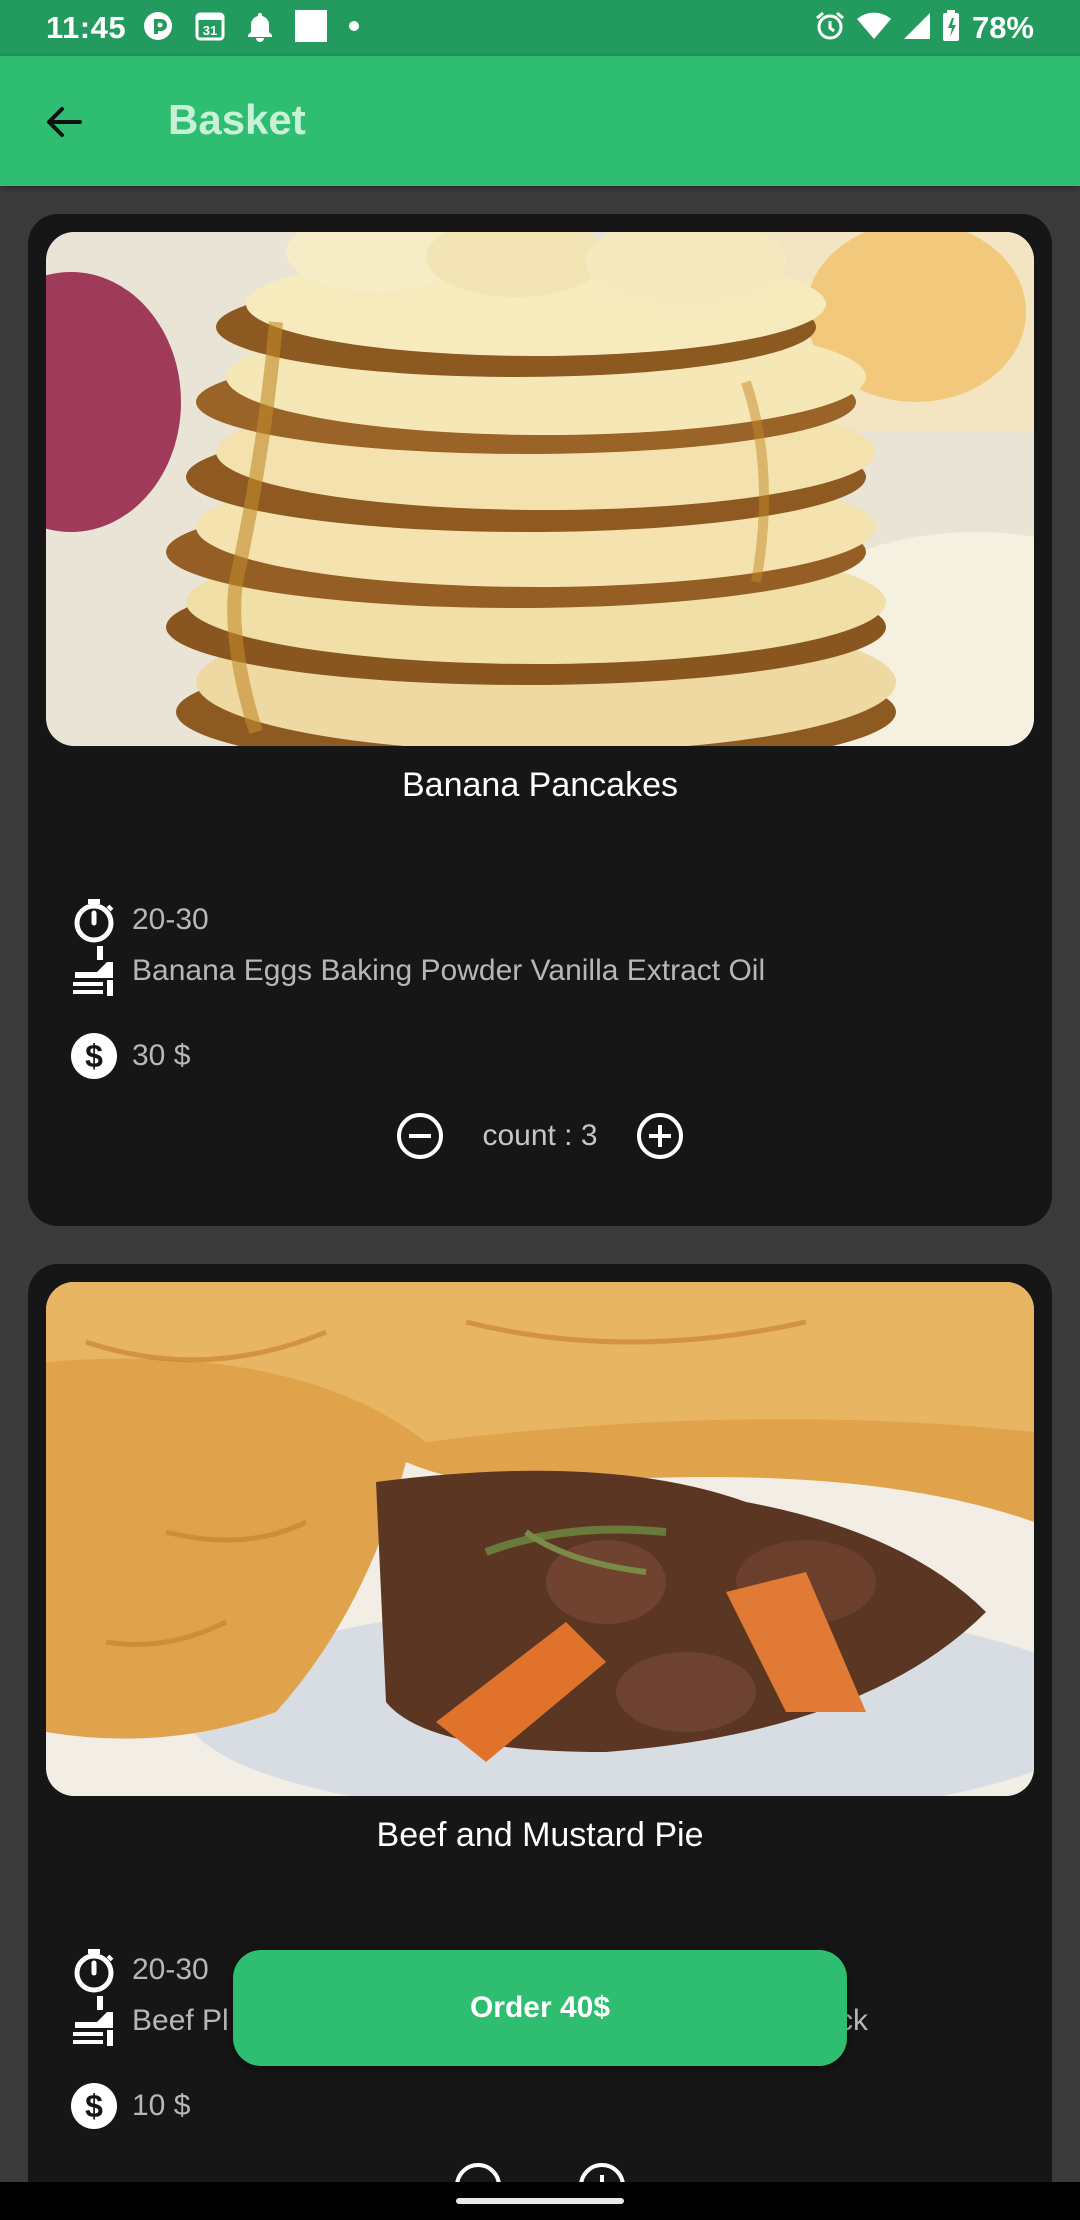 The image size is (1080, 2220). I want to click on status-bar: 11:45 31 78%, so click(540, 28).